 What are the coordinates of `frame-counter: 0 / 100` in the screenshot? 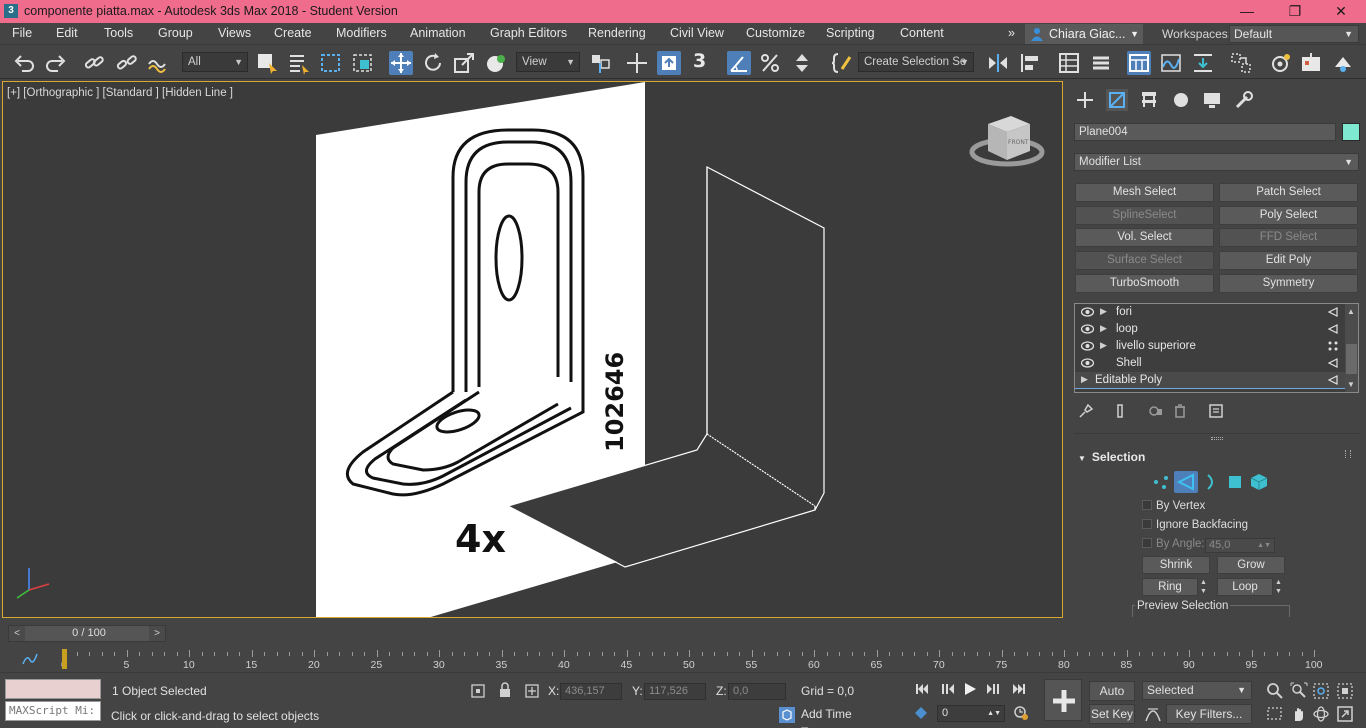 It's located at (89, 633).